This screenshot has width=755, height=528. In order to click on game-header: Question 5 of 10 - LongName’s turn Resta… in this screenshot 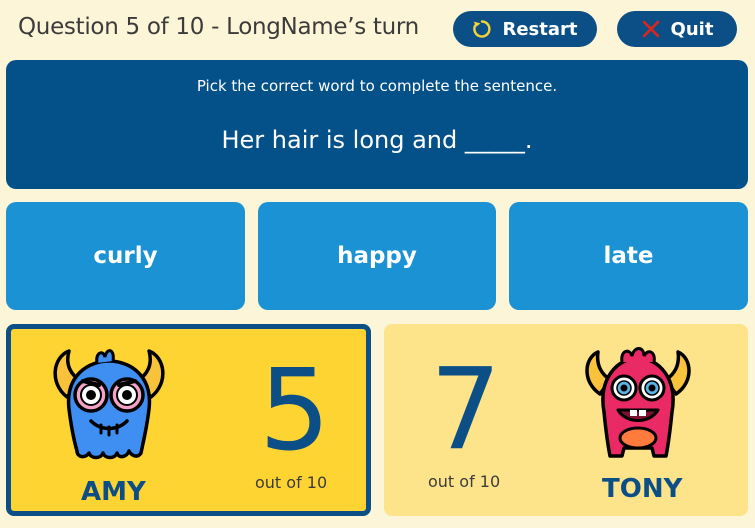, I will do `click(377, 28)`.